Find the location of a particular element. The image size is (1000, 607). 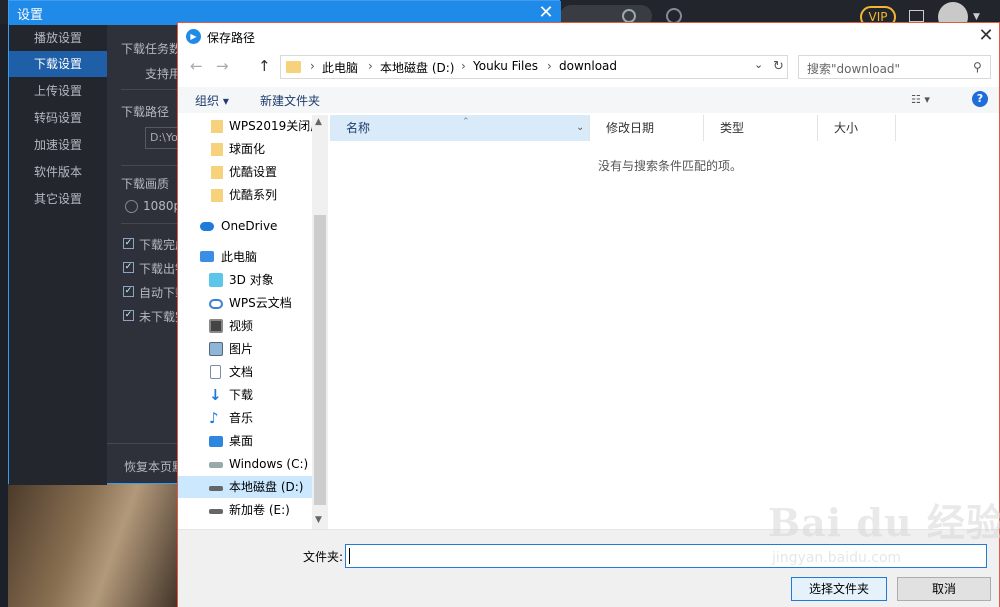

tree-item-label: 球面化 is located at coordinates (247, 149).